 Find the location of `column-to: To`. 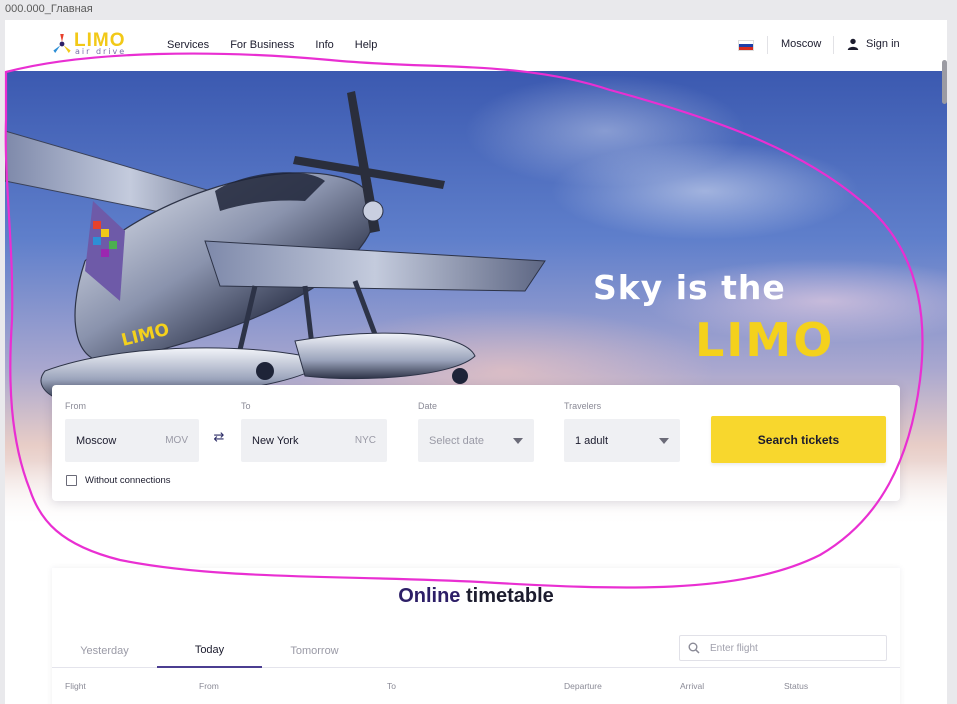

column-to: To is located at coordinates (391, 686).